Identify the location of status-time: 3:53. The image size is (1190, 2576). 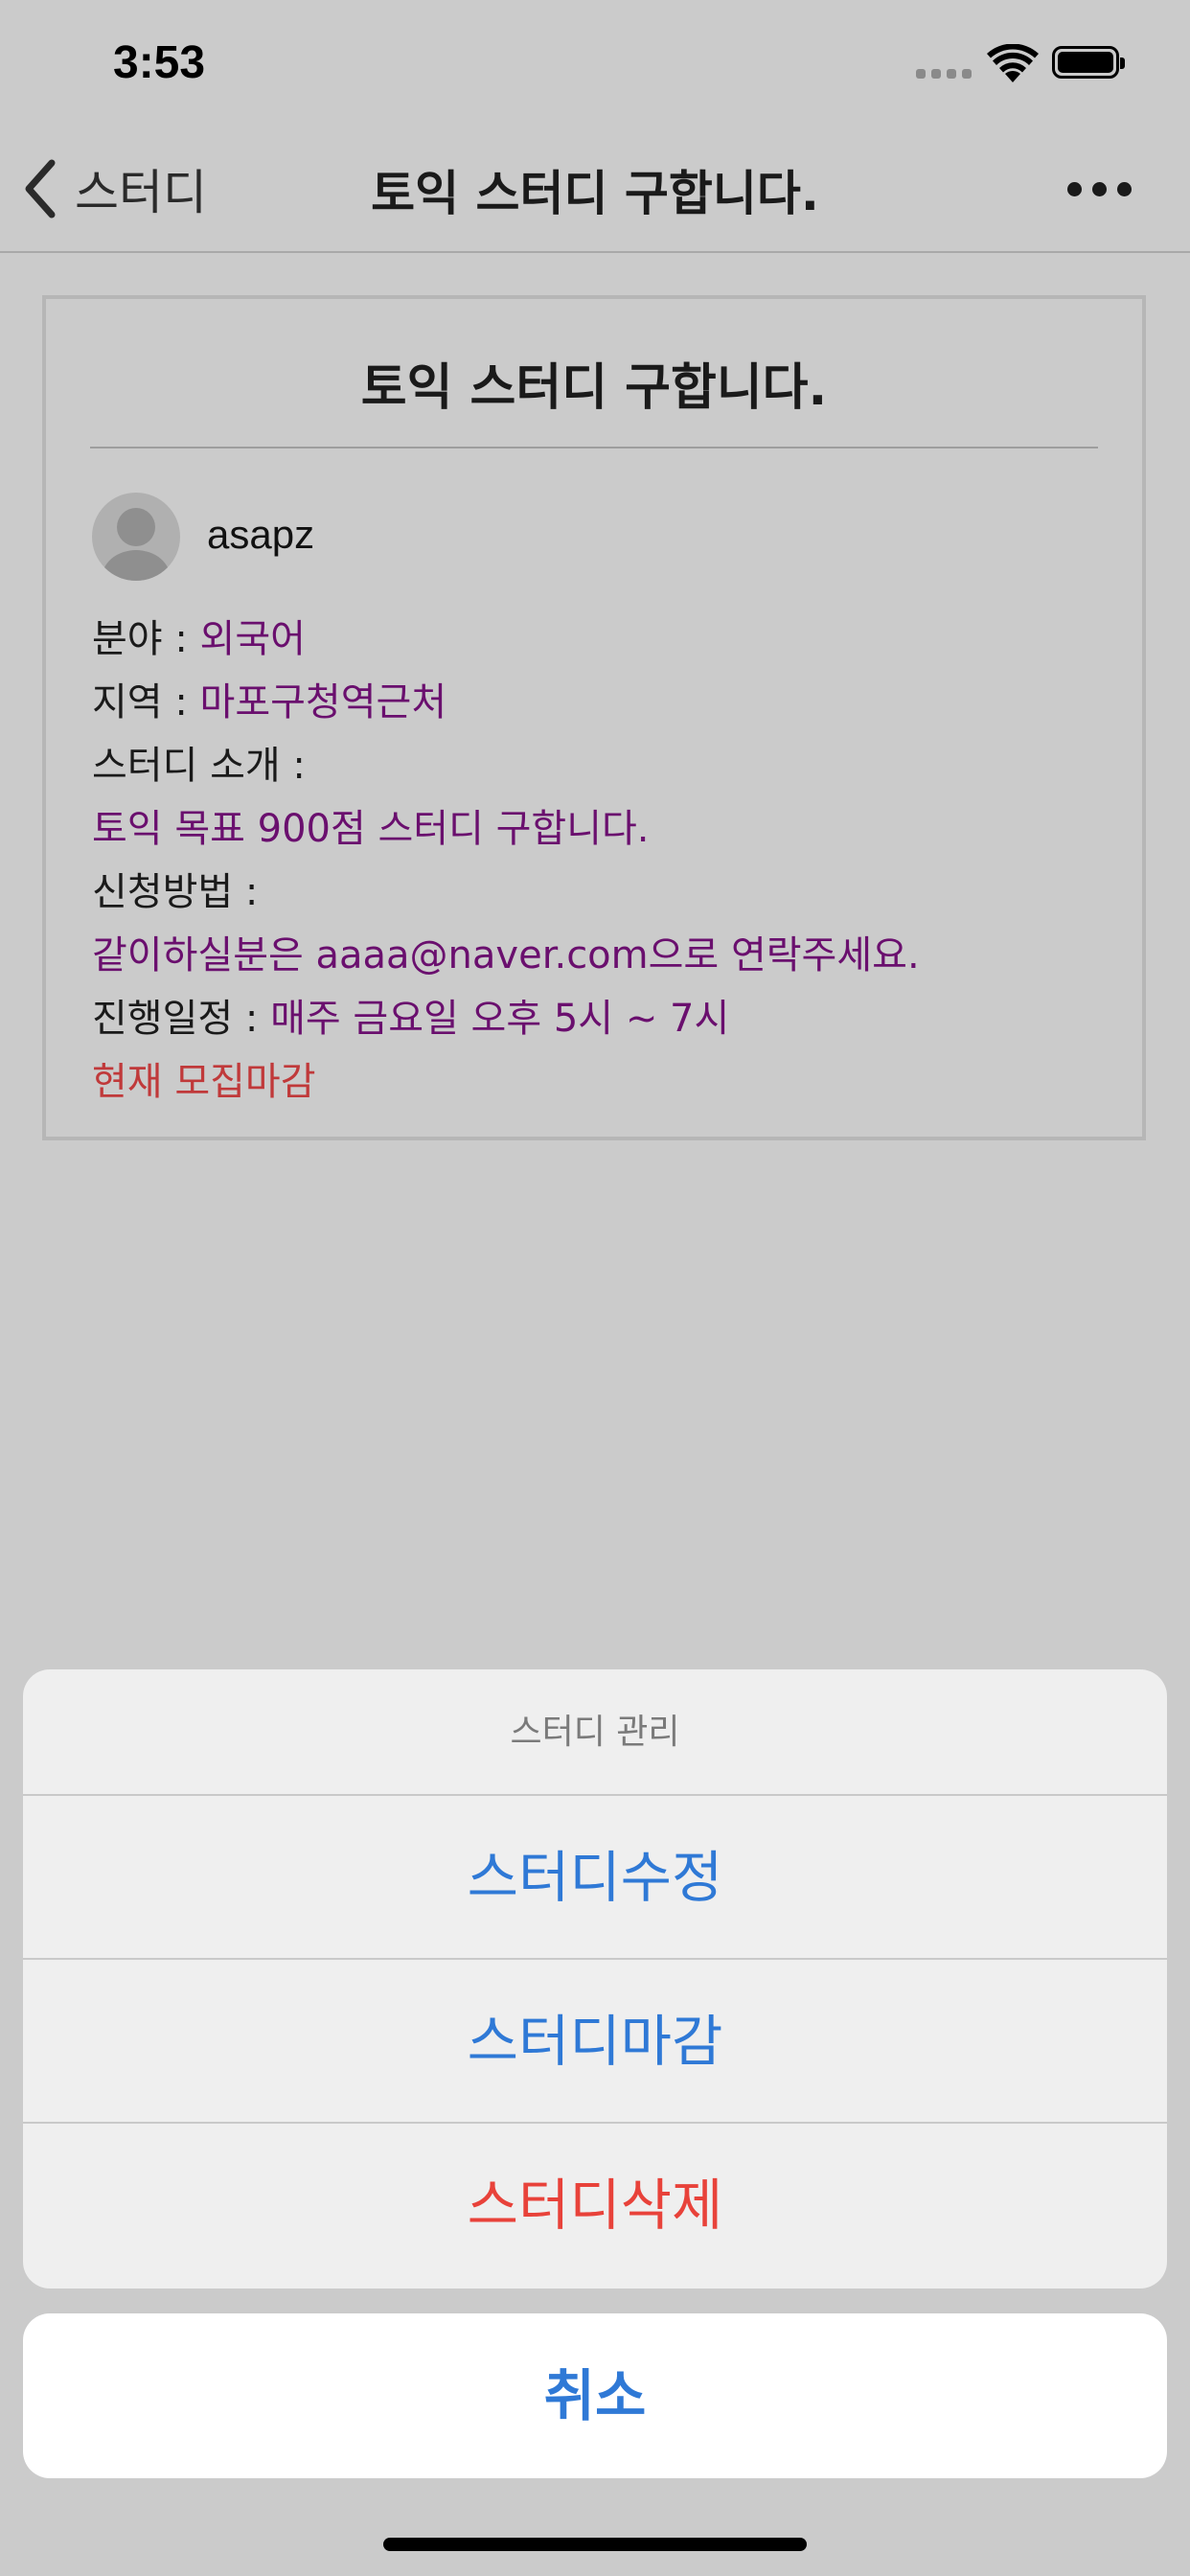
(159, 63).